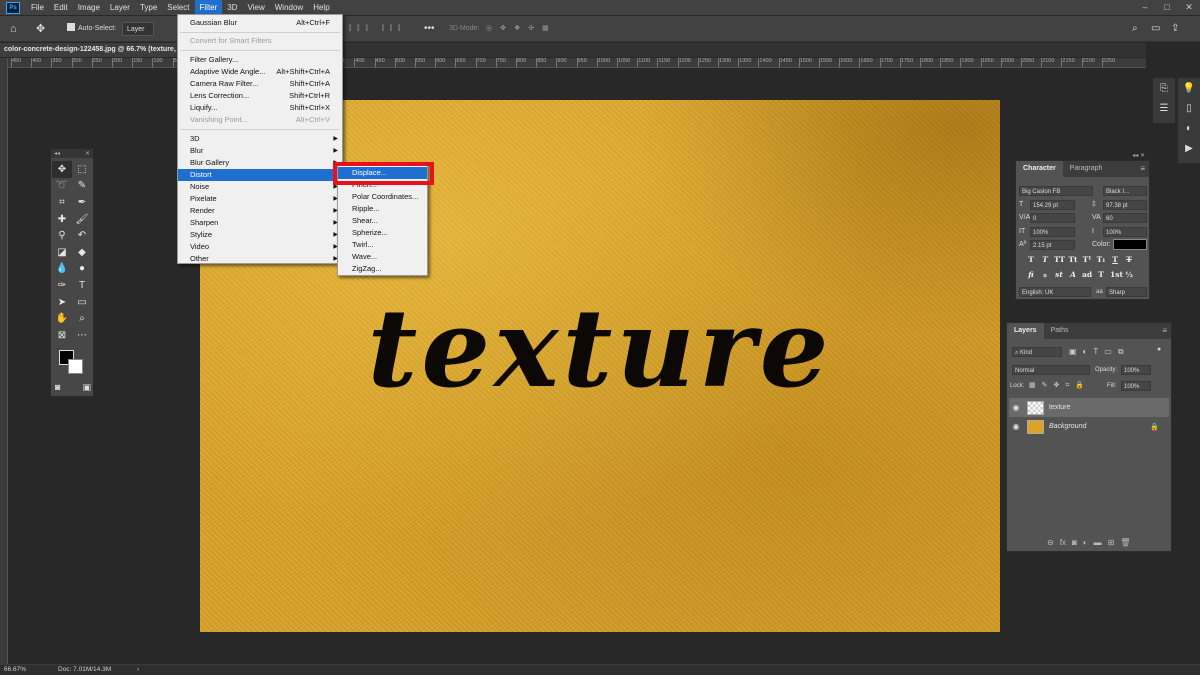 Image resolution: width=1200 pixels, height=675 pixels. Describe the element at coordinates (1089, 426) in the screenshot. I see `layer-row-background: ◉ Background 🔒` at that location.